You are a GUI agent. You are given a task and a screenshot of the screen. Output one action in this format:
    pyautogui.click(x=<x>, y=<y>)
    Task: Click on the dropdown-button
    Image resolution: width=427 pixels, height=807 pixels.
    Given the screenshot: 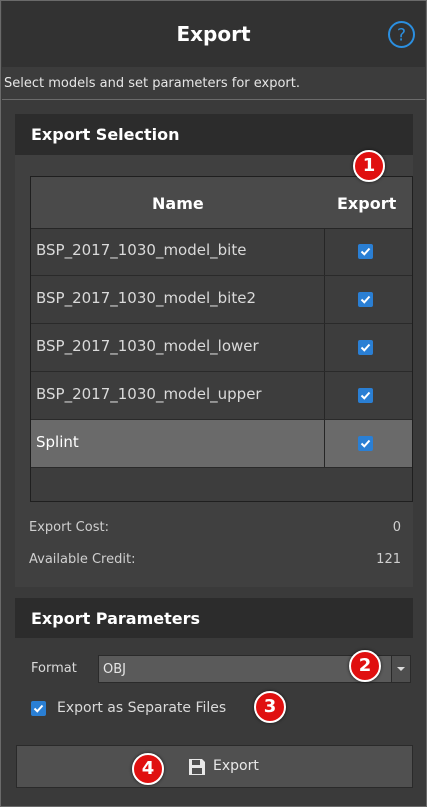 What is the action you would take?
    pyautogui.click(x=400, y=669)
    